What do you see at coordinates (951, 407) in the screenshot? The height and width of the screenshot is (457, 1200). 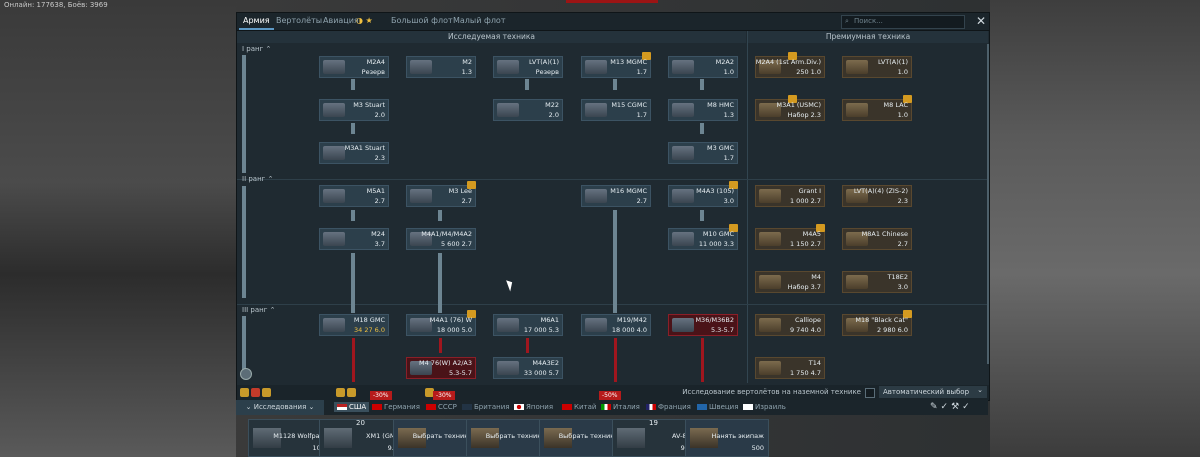 I see `toolbar-icons: ✎✓⚒✓` at bounding box center [951, 407].